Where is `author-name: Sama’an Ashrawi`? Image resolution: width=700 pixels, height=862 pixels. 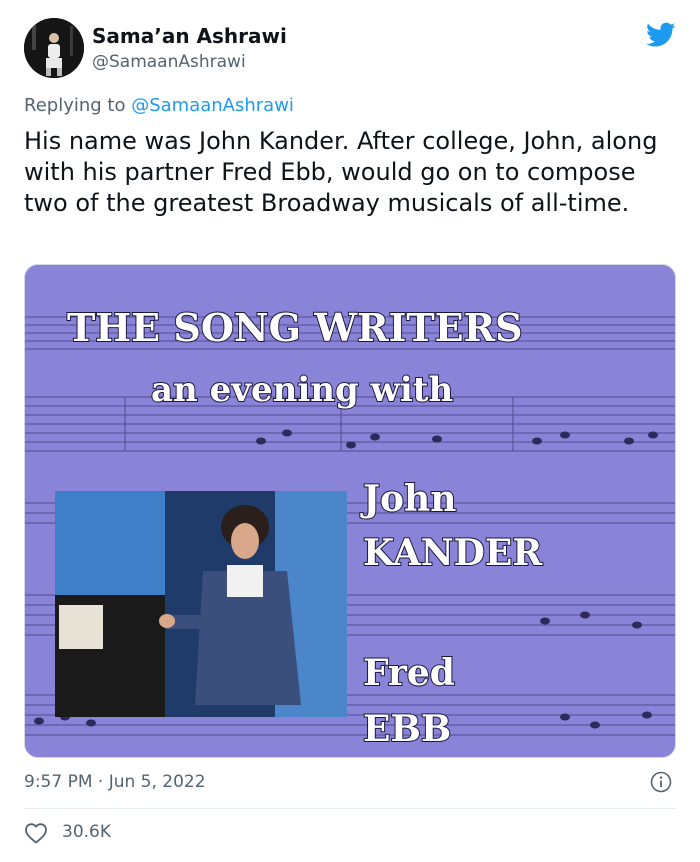
author-name: Sama’an Ashrawi is located at coordinates (189, 36).